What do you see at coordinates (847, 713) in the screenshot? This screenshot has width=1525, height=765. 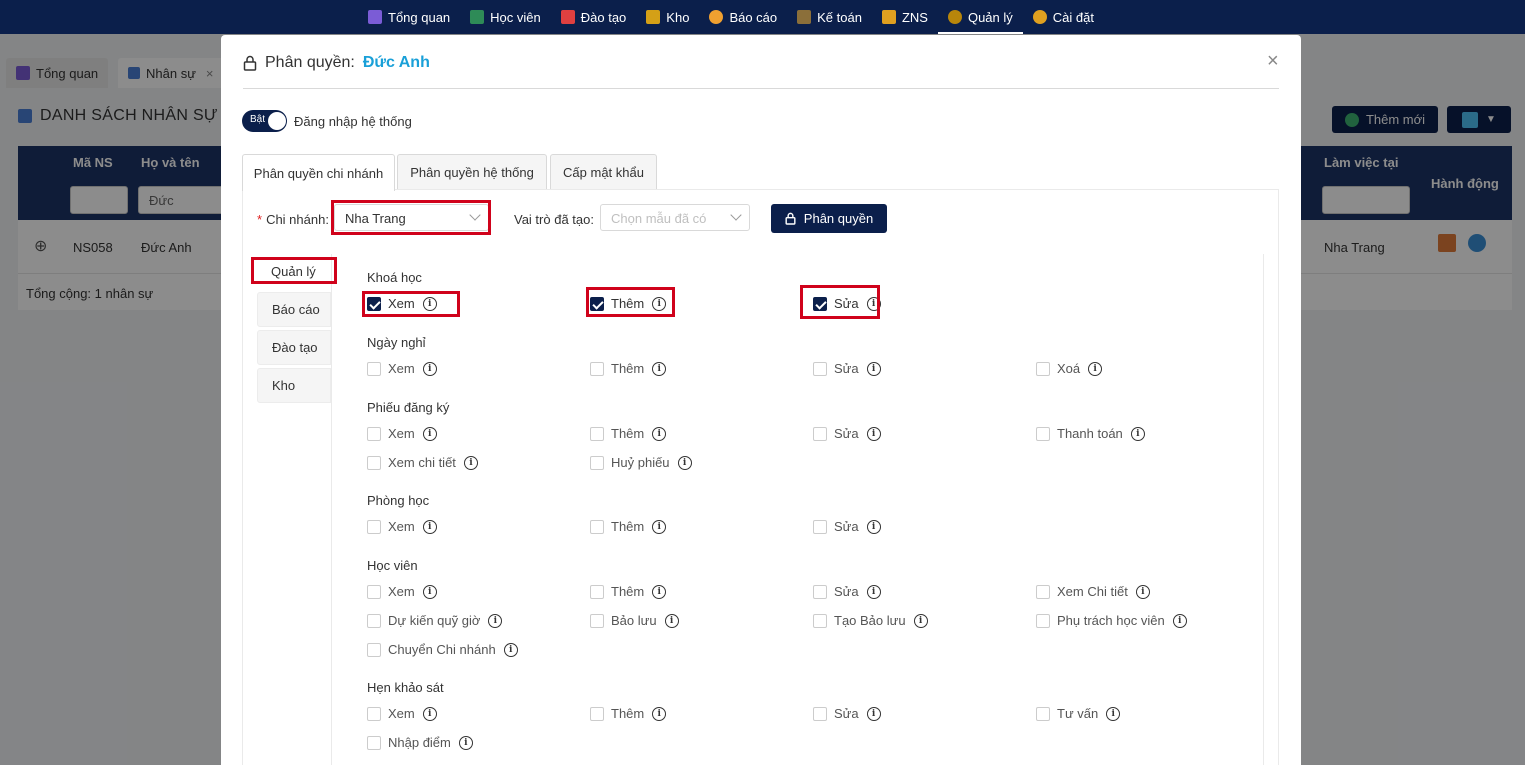 I see `perm-survey-edit: Sửa i` at bounding box center [847, 713].